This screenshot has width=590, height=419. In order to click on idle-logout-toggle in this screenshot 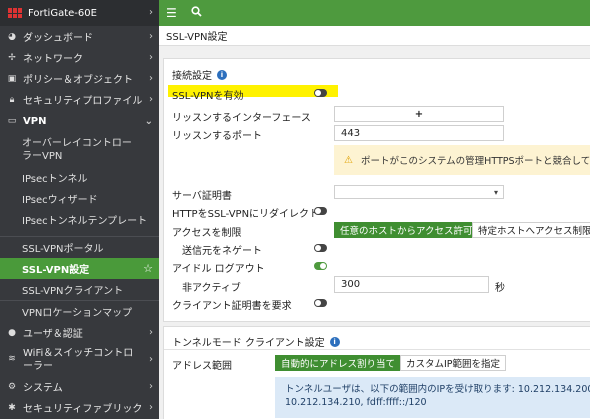, I will do `click(320, 266)`.